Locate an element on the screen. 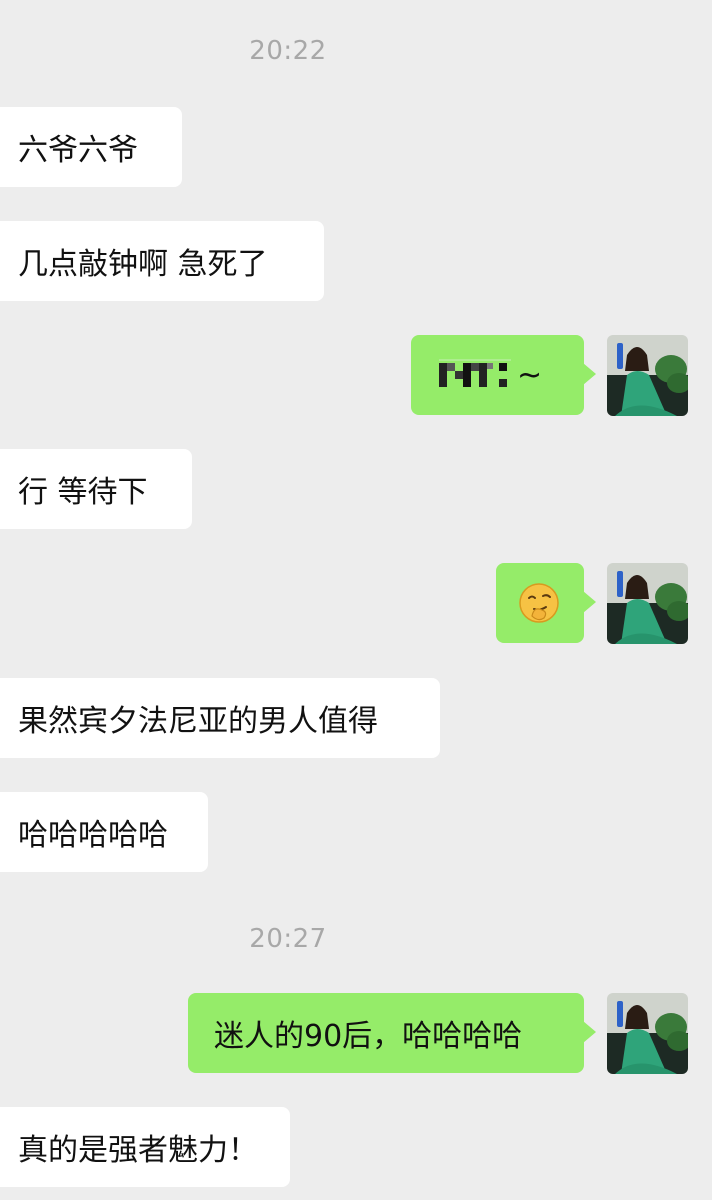  message-text: ~ is located at coordinates (530, 375).